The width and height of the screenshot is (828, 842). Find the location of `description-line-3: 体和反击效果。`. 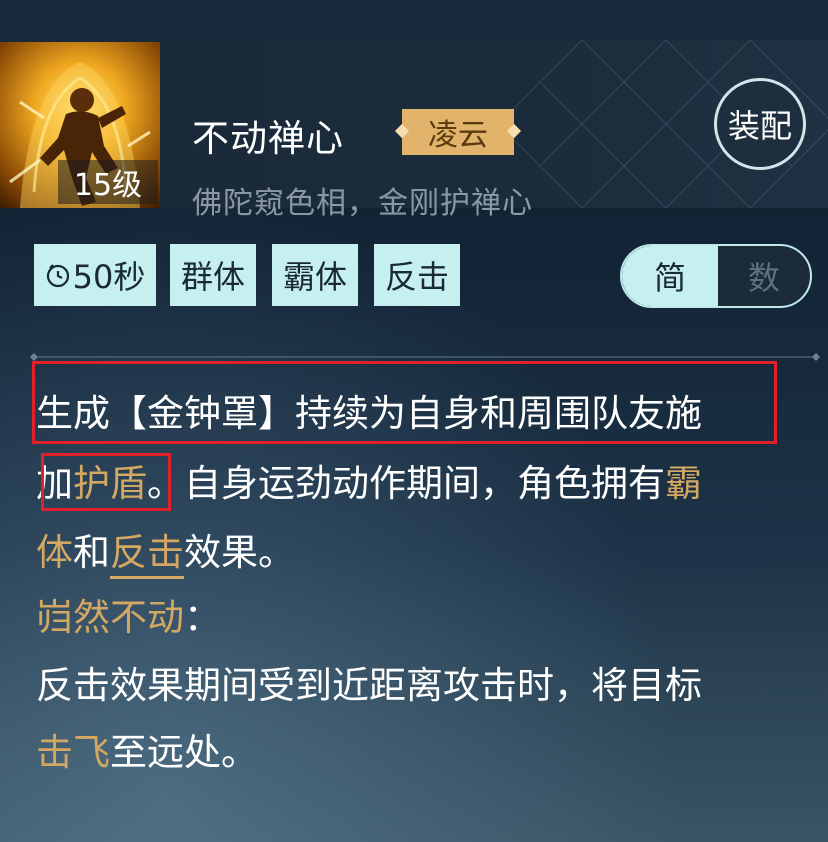

description-line-3: 体和反击效果。 is located at coordinates (165, 555).